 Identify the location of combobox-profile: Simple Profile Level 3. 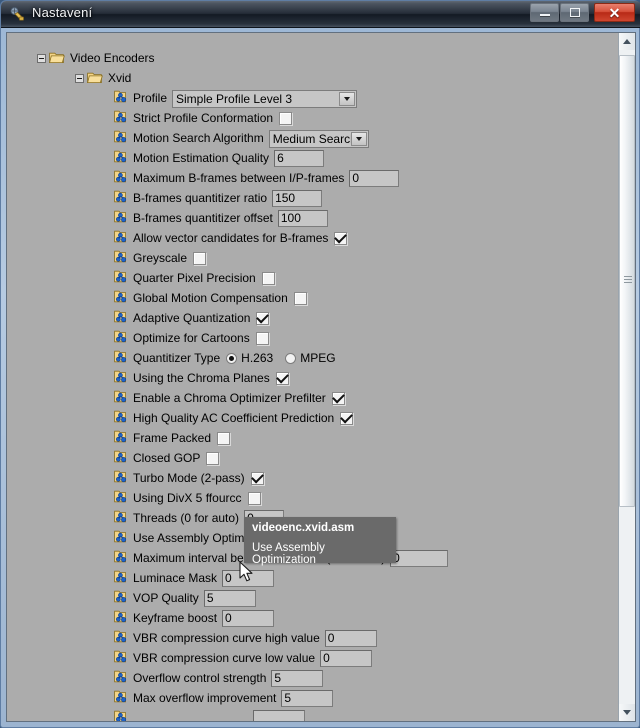
(265, 98).